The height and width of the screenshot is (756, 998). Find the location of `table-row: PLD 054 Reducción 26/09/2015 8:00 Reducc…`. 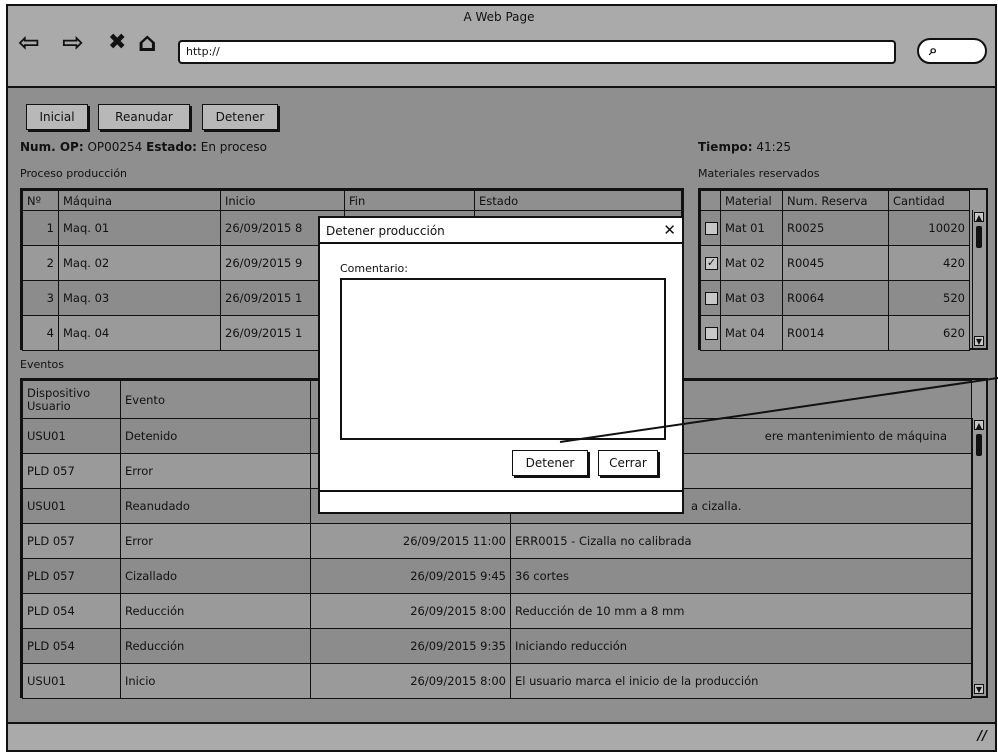

table-row: PLD 054 Reducción 26/09/2015 8:00 Reducc… is located at coordinates (497, 611).